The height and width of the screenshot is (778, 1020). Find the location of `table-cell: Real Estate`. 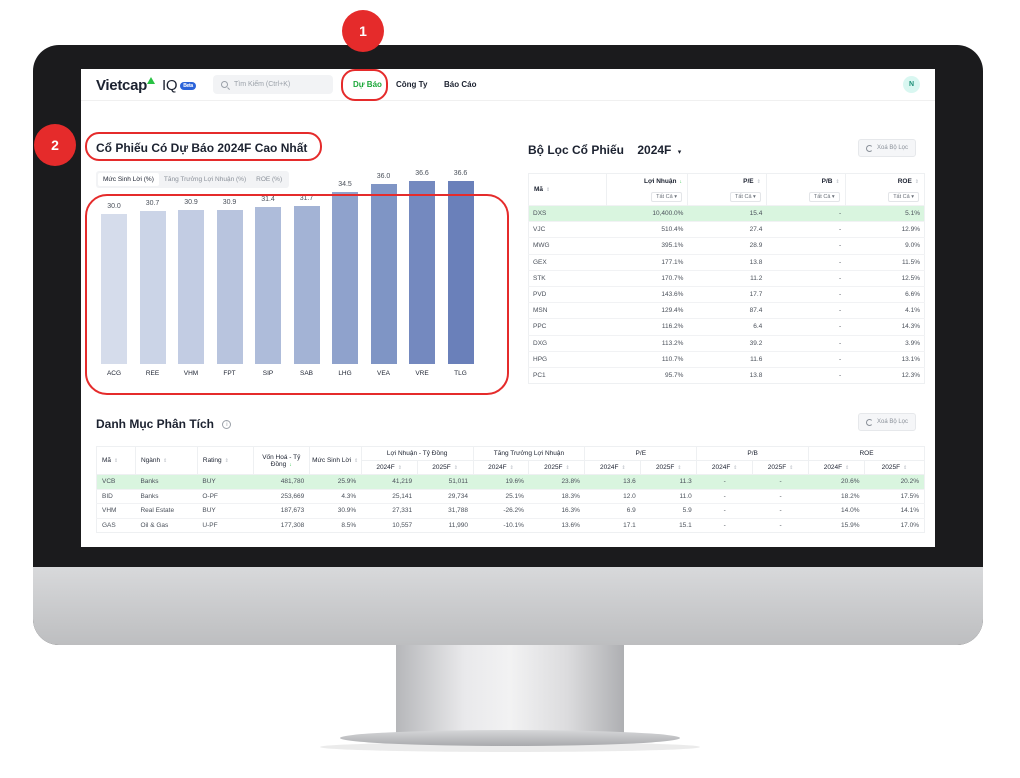

table-cell: Real Estate is located at coordinates (166, 510).